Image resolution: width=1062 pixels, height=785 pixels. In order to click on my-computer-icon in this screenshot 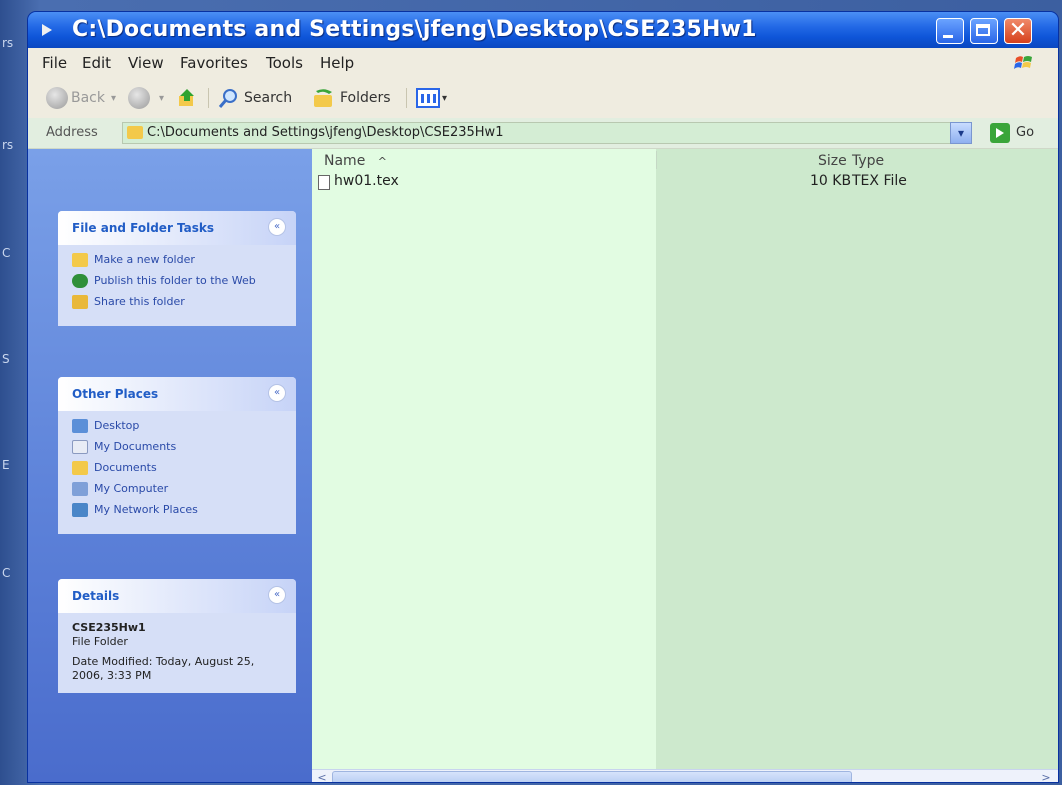, I will do `click(80, 489)`.